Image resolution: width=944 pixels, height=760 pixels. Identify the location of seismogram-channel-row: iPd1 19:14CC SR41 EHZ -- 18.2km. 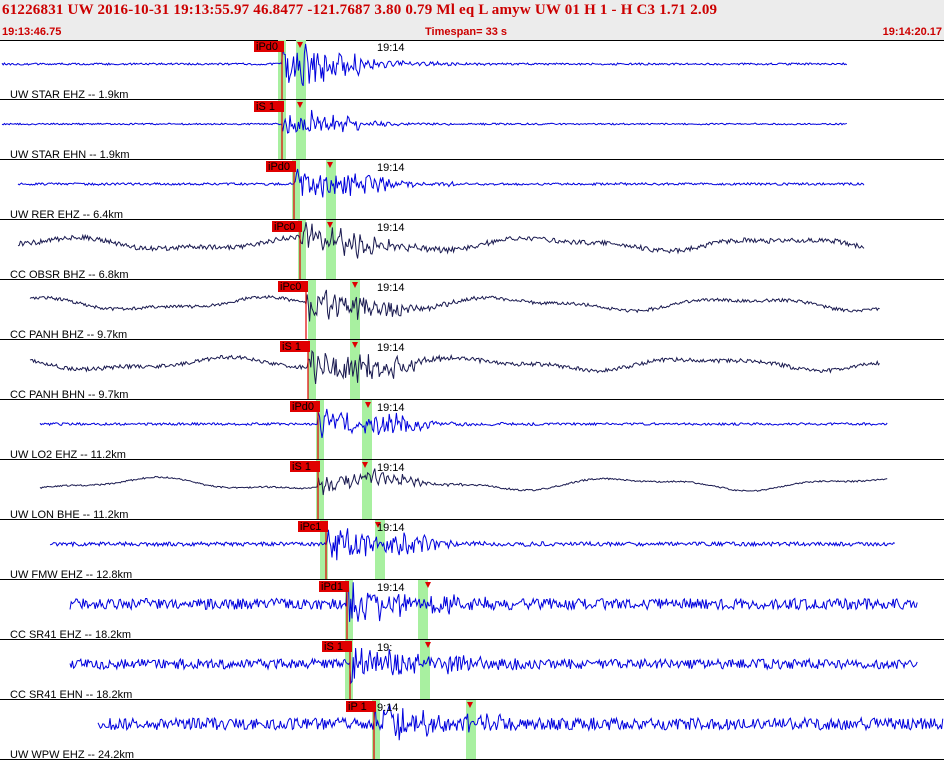
(472, 610).